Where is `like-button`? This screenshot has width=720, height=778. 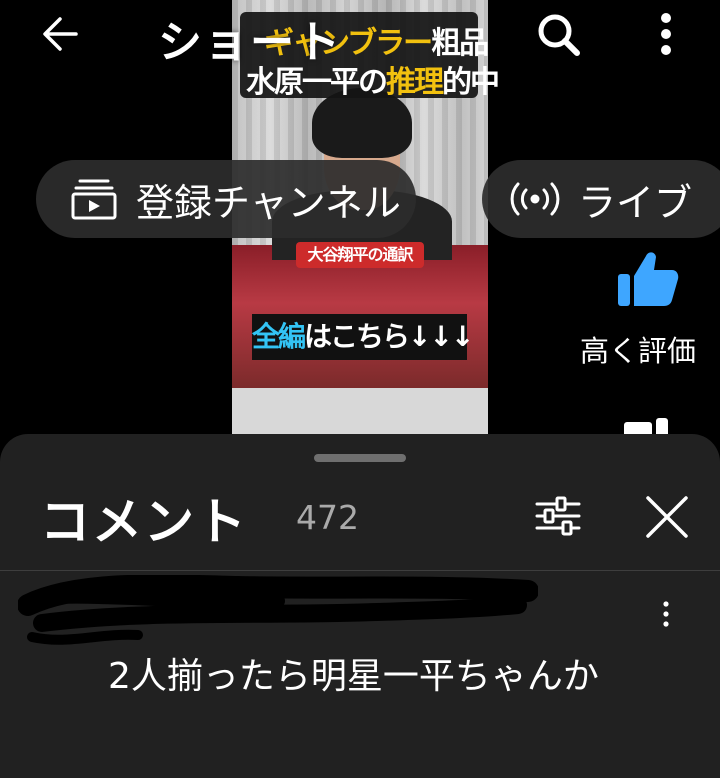 like-button is located at coordinates (648, 278).